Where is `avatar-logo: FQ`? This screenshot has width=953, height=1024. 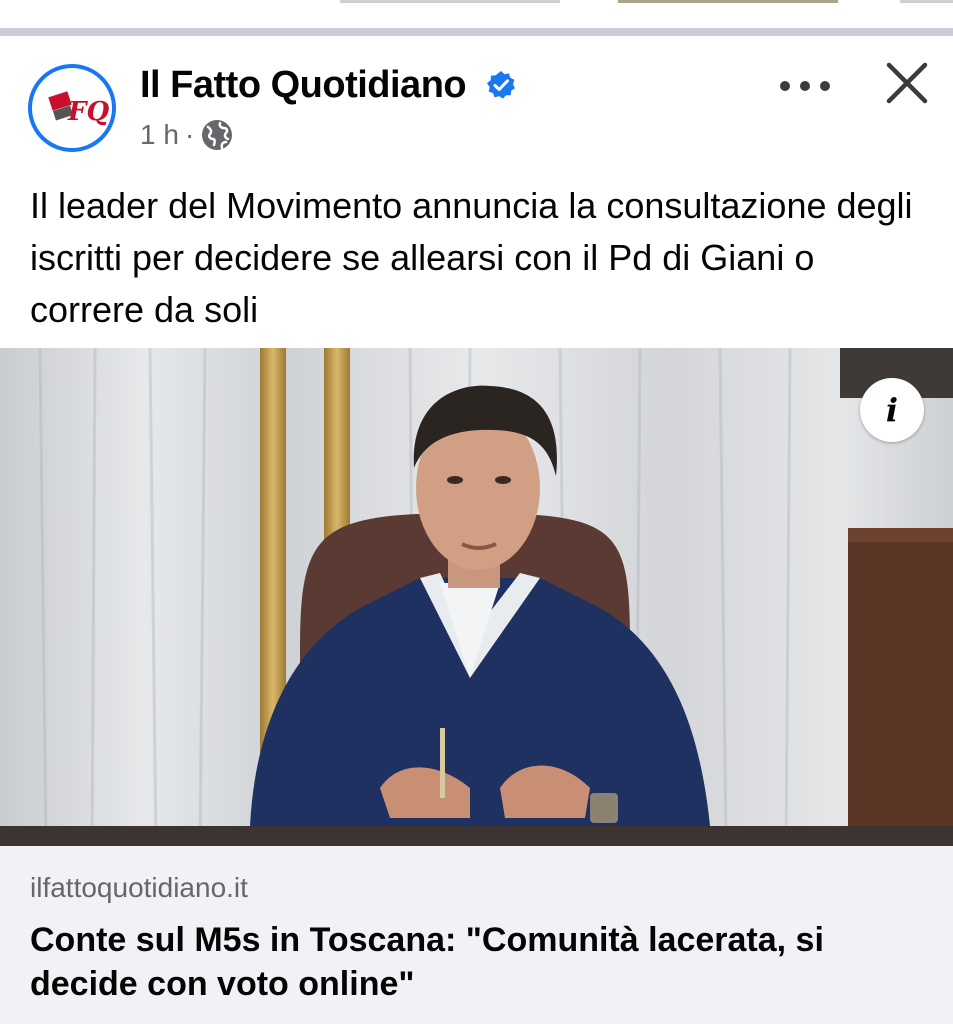
avatar-logo: FQ is located at coordinates (72, 108).